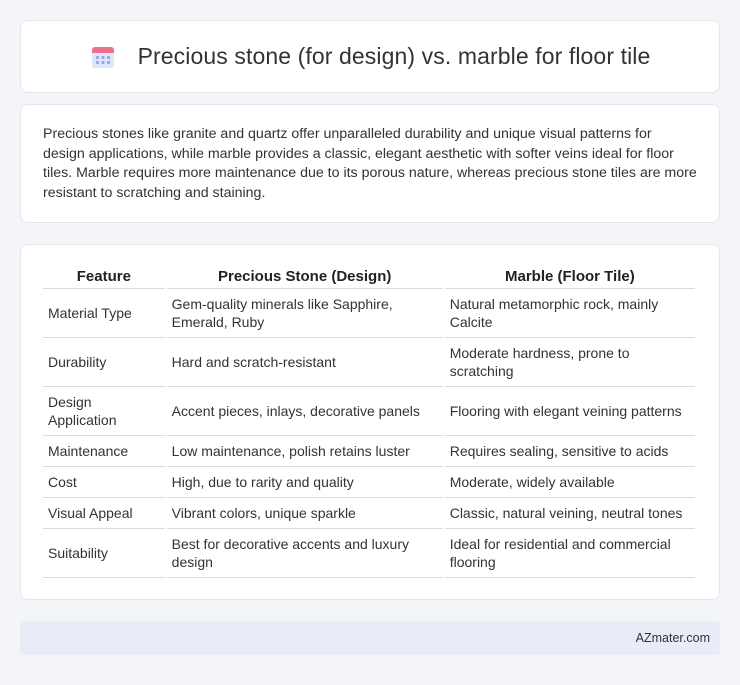 The image size is (740, 685). What do you see at coordinates (104, 451) in the screenshot?
I see `row-feature-cell: Maintenance` at bounding box center [104, 451].